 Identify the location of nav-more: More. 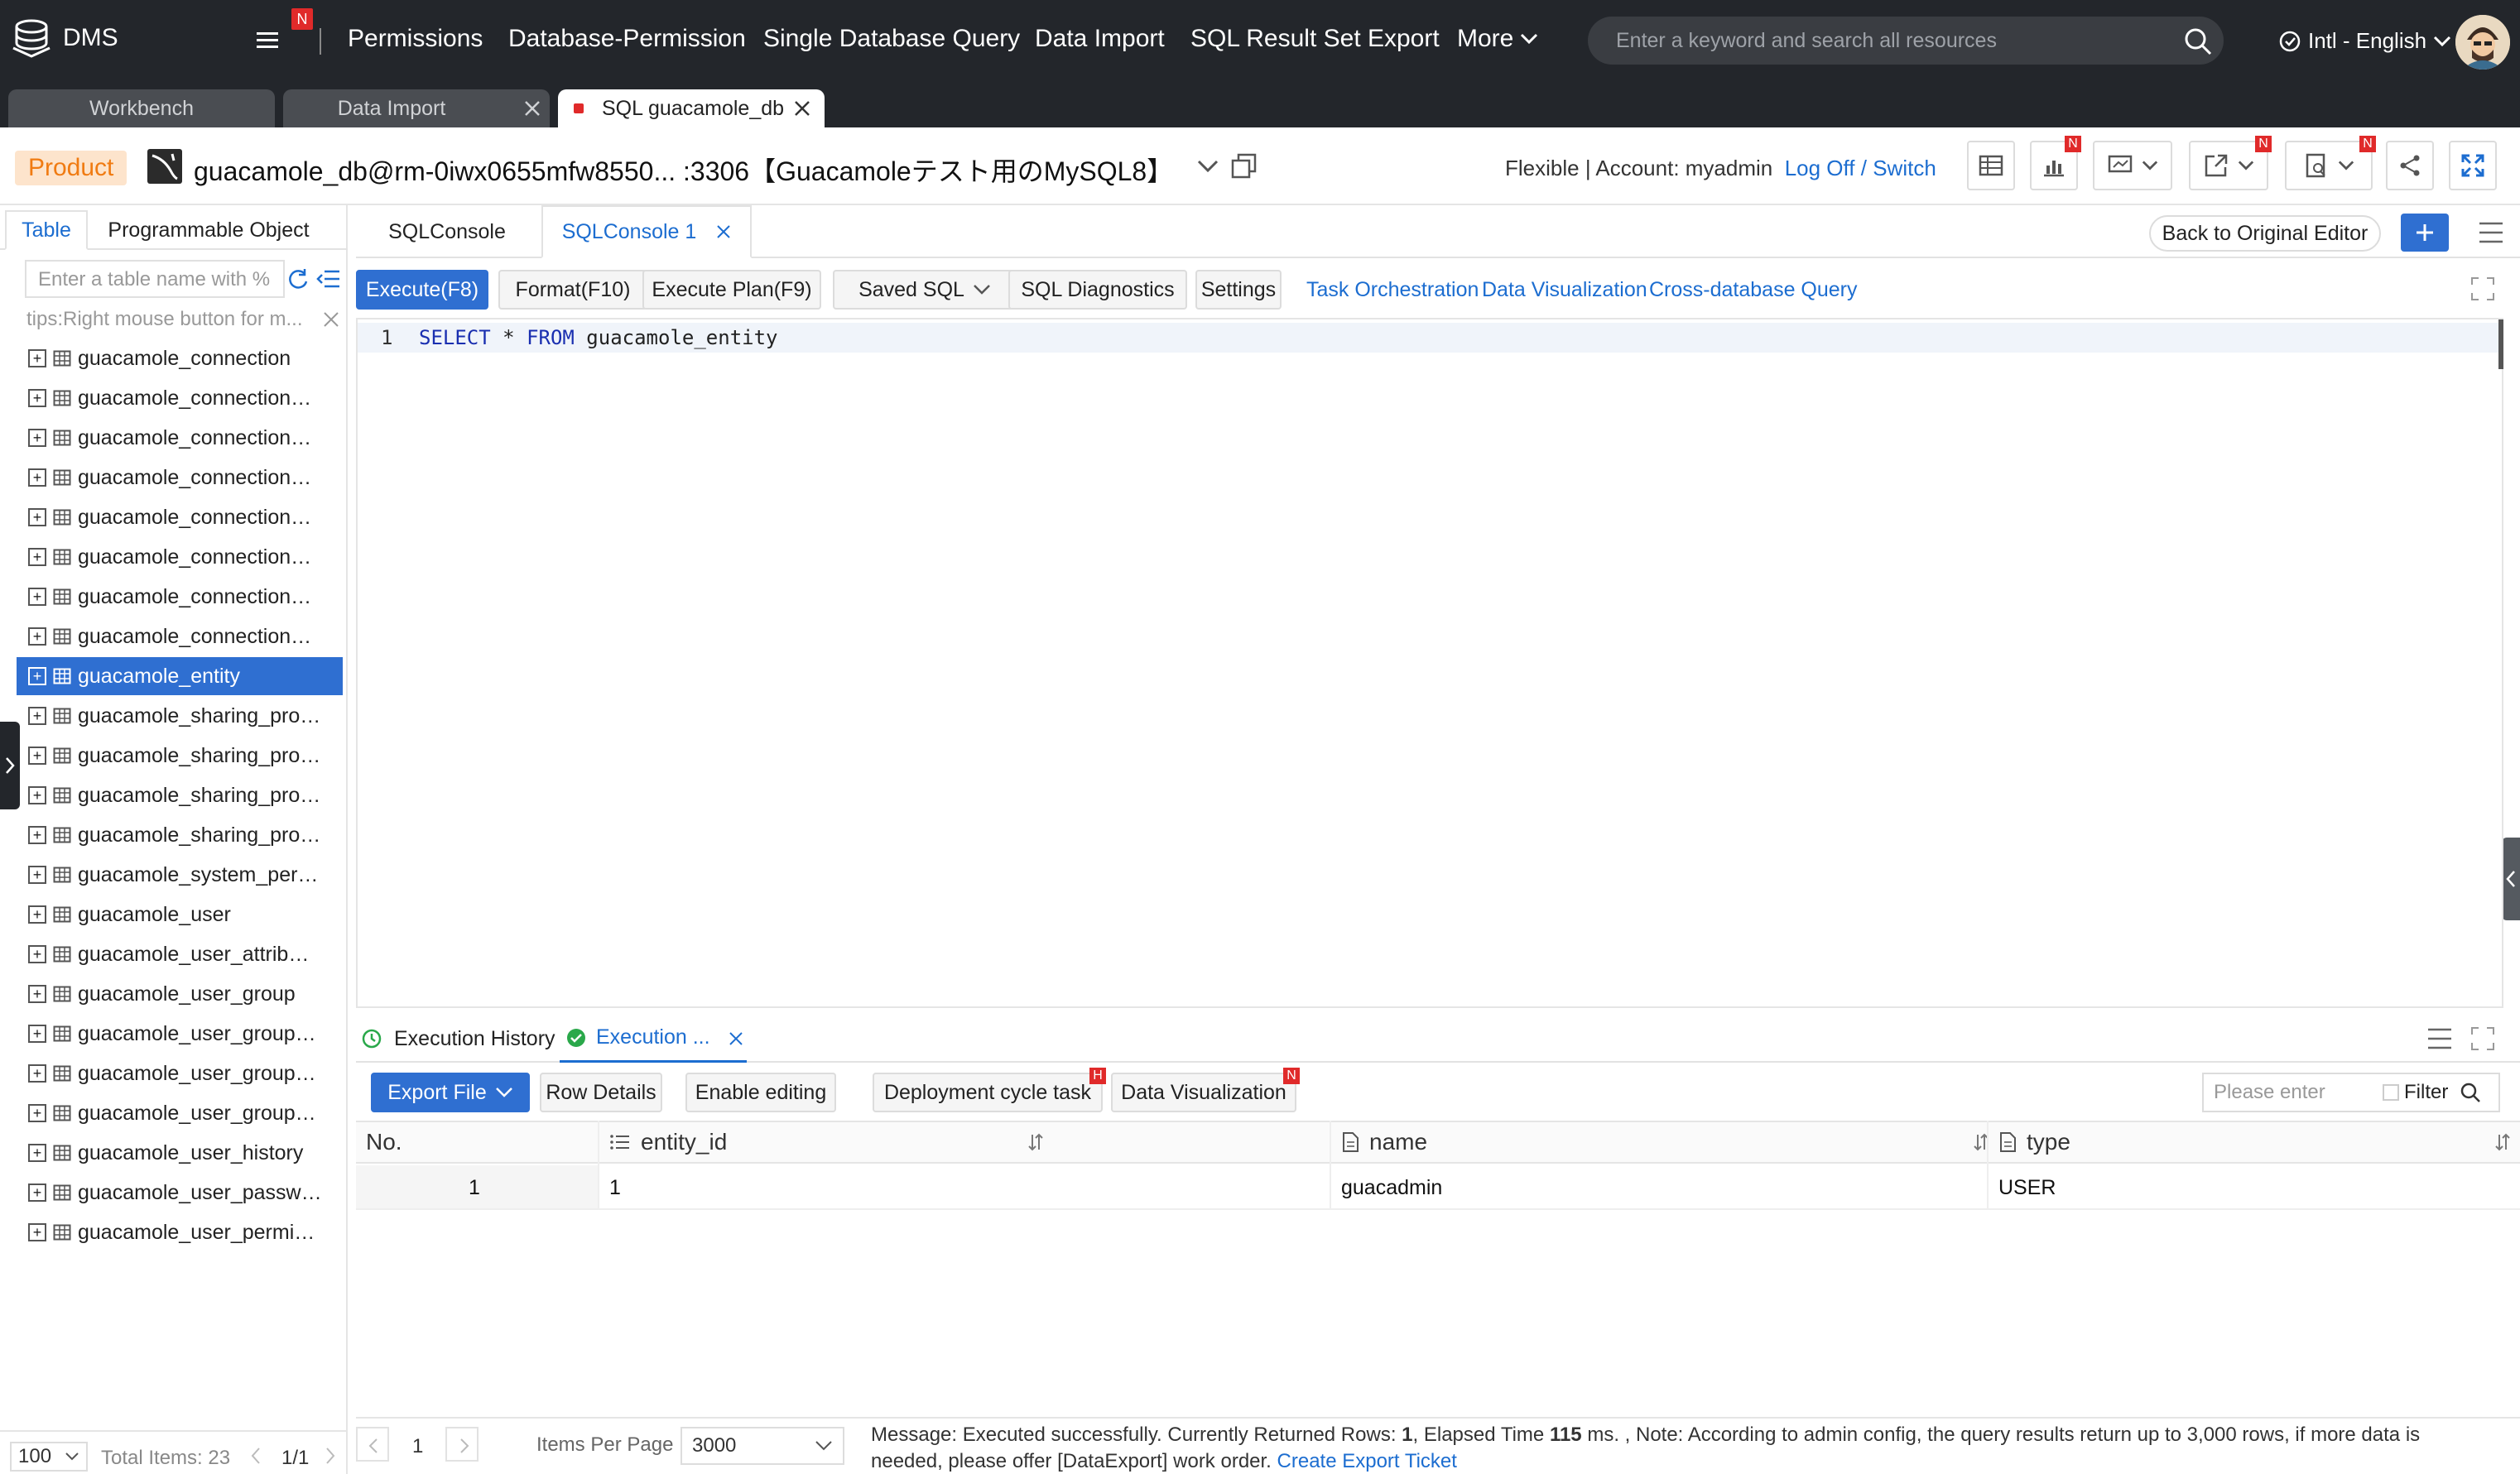
(1497, 39).